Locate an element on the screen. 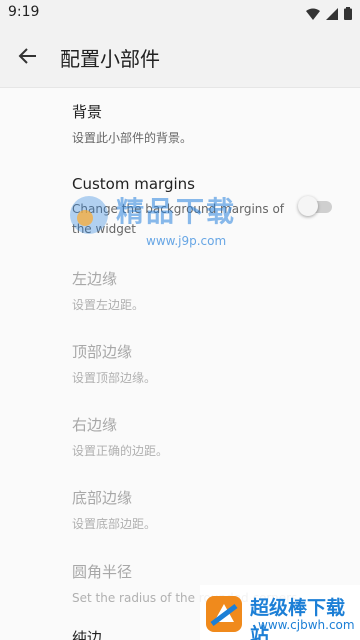 Image resolution: width=360 pixels, height=640 pixels. pref-title: 圆角半径 is located at coordinates (102, 572).